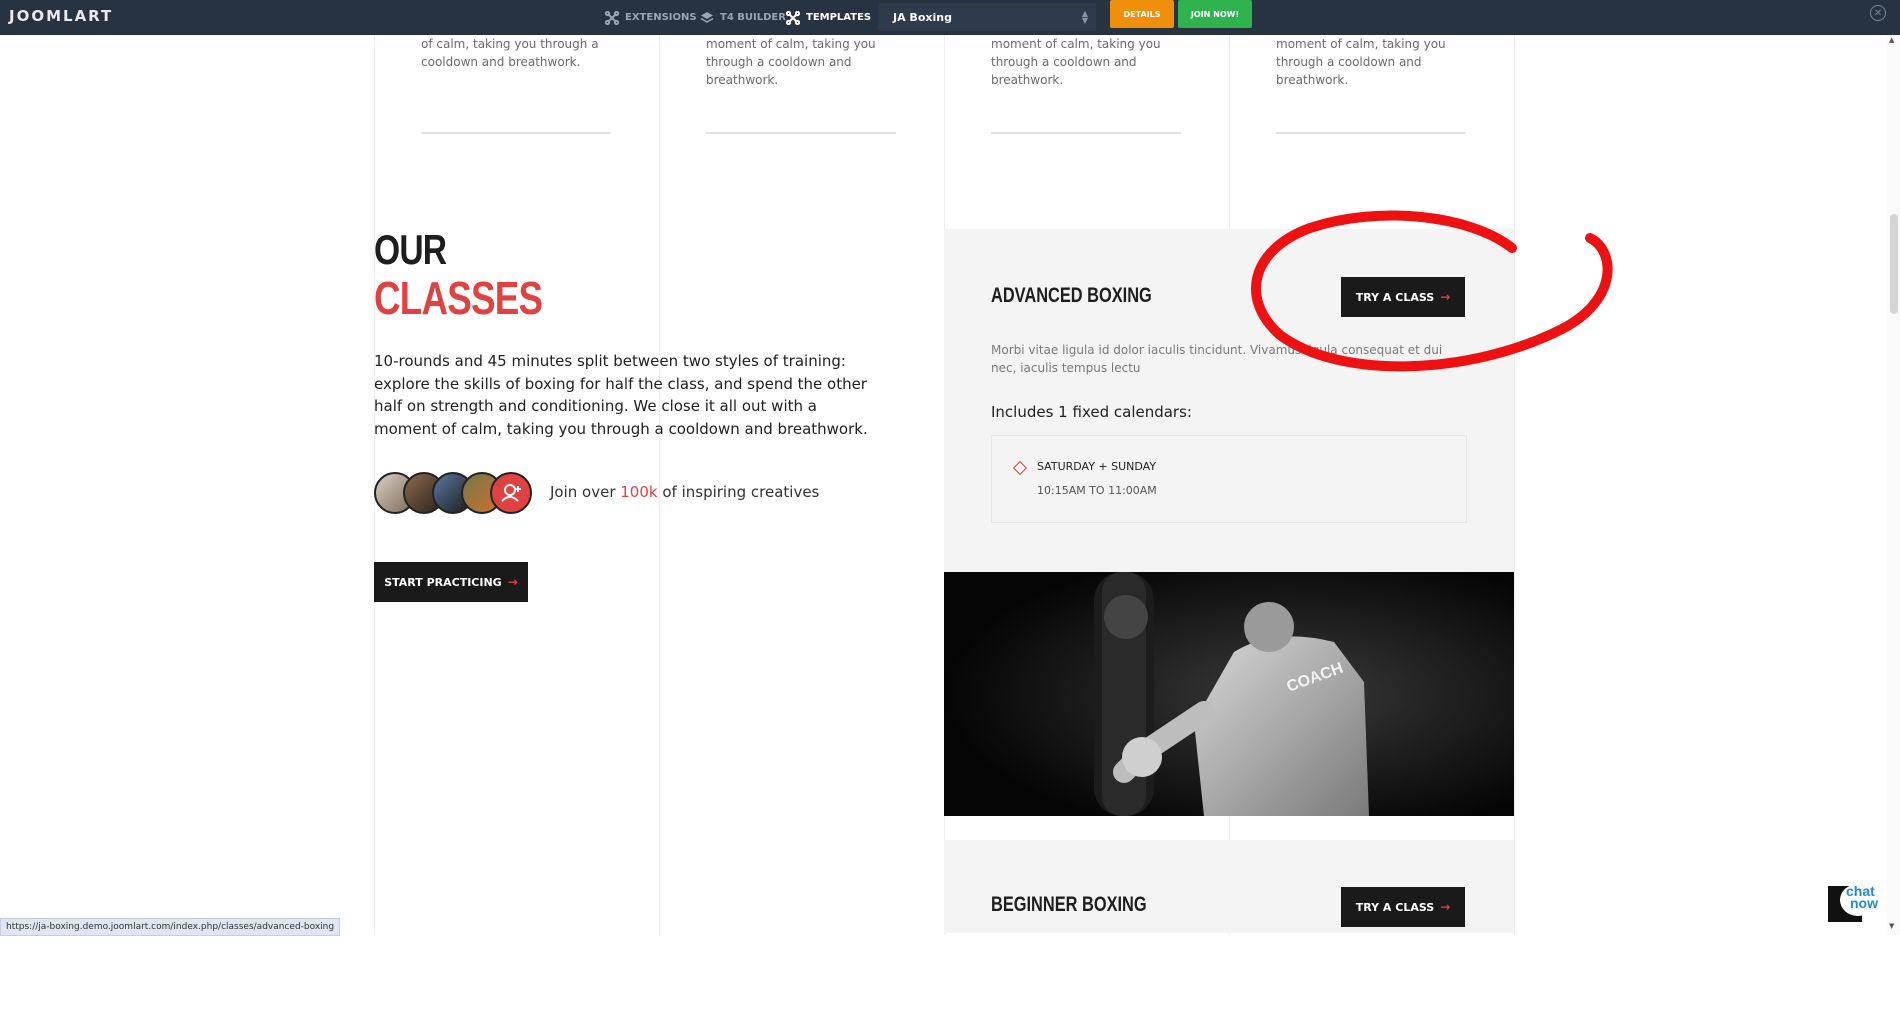 The height and width of the screenshot is (1033, 1900). What do you see at coordinates (707, 17) in the screenshot?
I see `layers-icon` at bounding box center [707, 17].